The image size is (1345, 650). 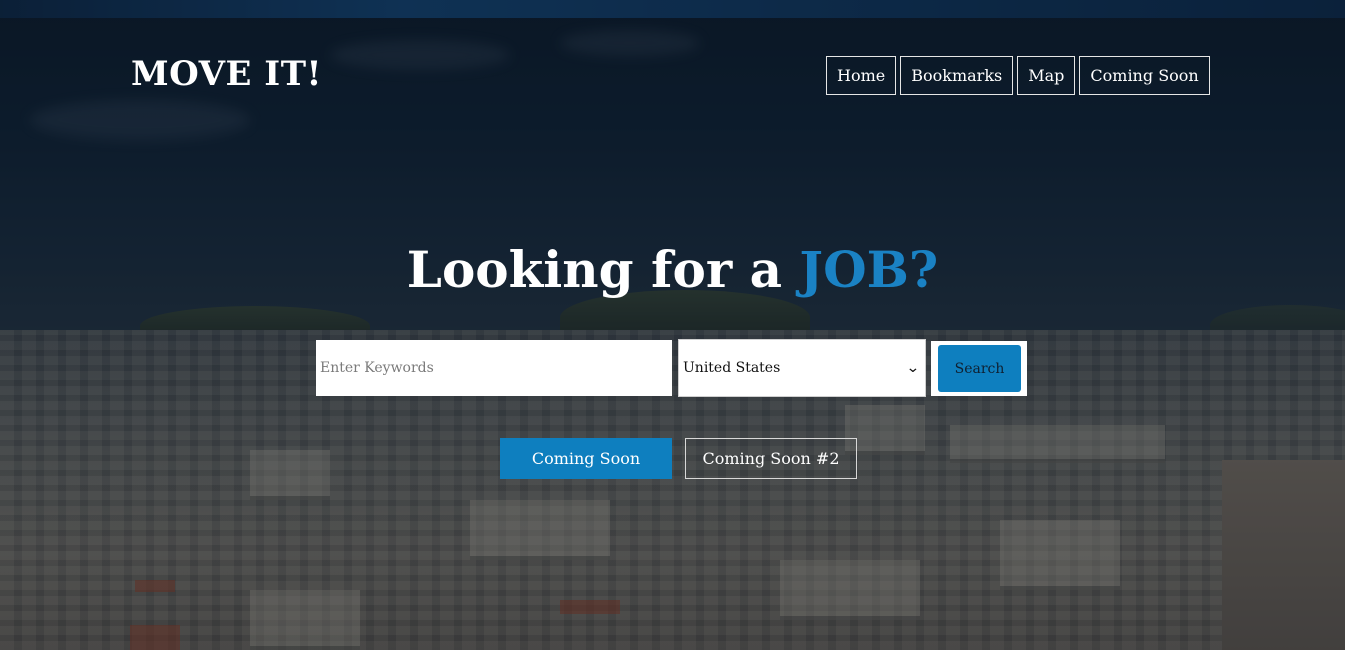 I want to click on nav-map: Map, so click(x=1046, y=75).